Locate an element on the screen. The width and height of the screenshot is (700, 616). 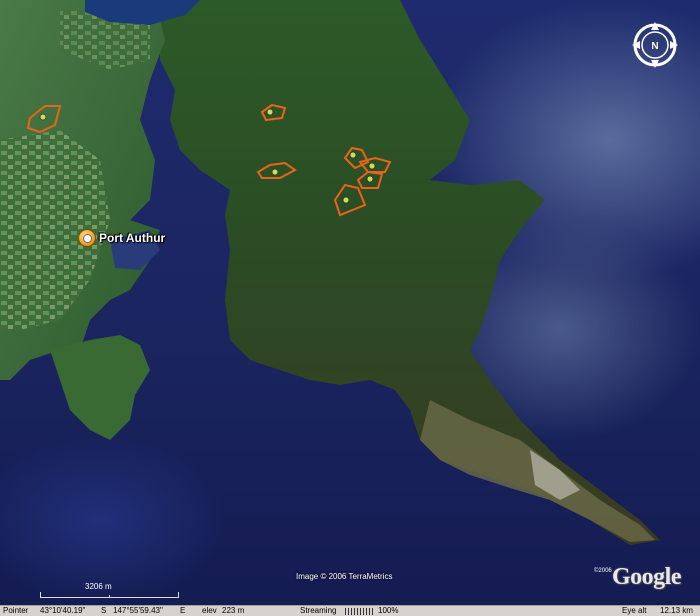
streaming-percent: 100% is located at coordinates (388, 610).